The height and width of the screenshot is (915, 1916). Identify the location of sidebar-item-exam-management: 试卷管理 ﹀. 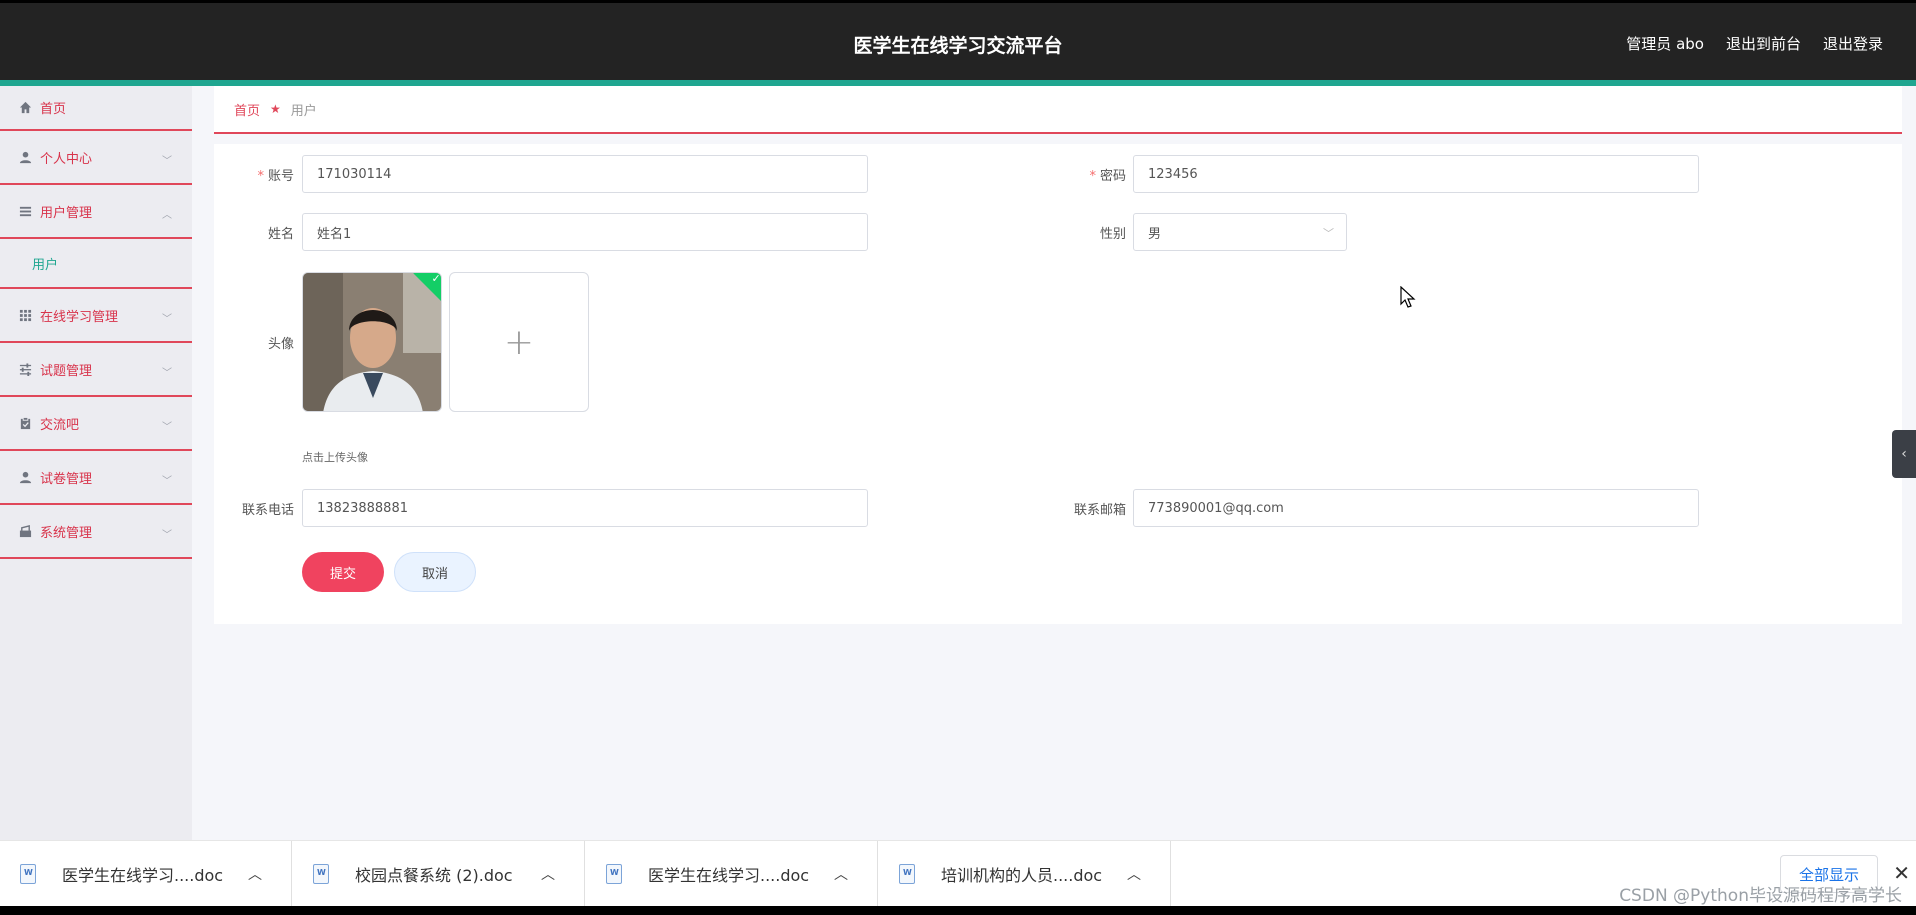
(96, 478).